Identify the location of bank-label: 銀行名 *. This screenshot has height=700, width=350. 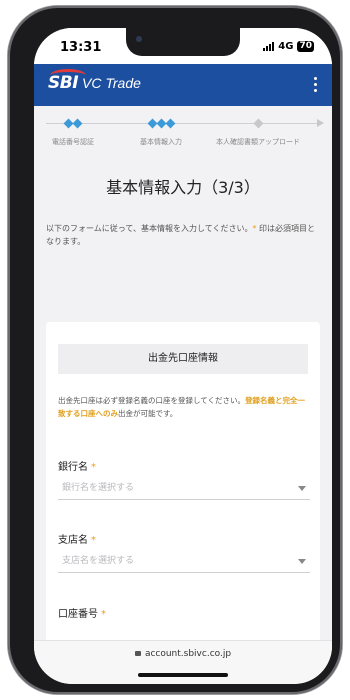
(77, 467).